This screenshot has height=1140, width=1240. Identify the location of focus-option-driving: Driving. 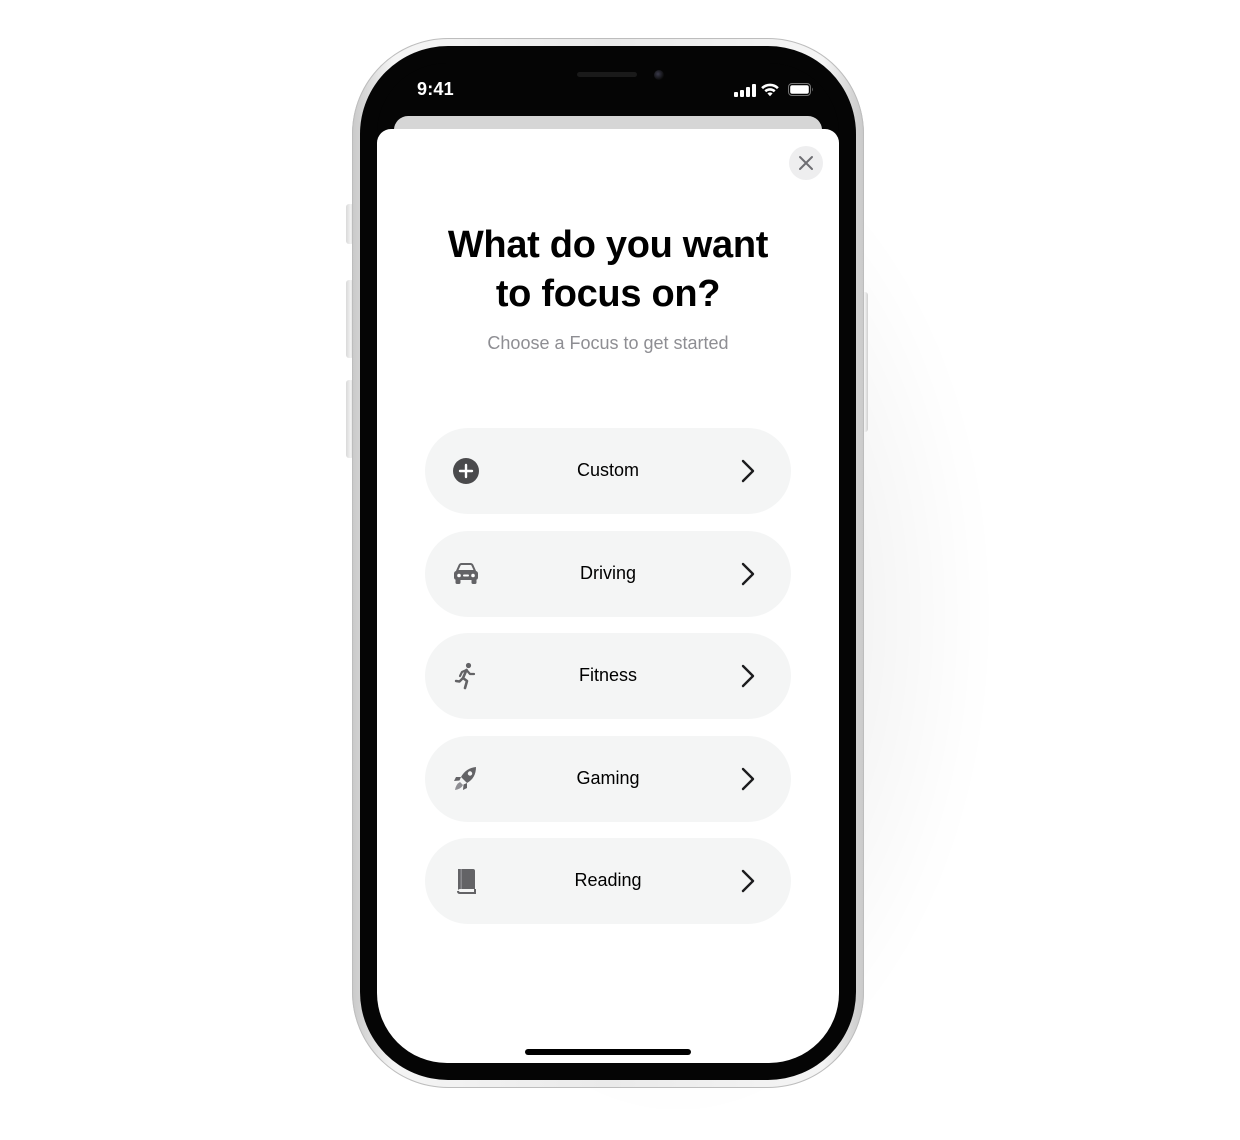
(608, 573).